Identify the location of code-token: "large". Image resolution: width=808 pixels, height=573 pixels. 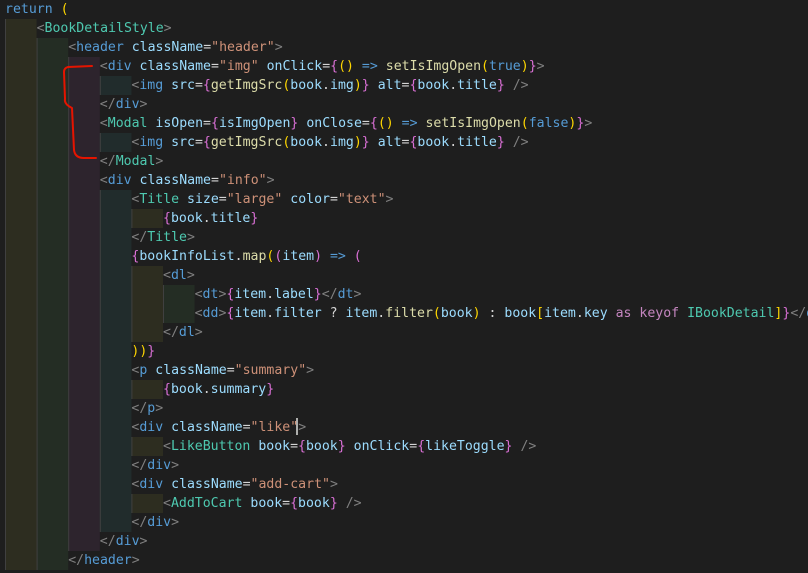
(254, 199).